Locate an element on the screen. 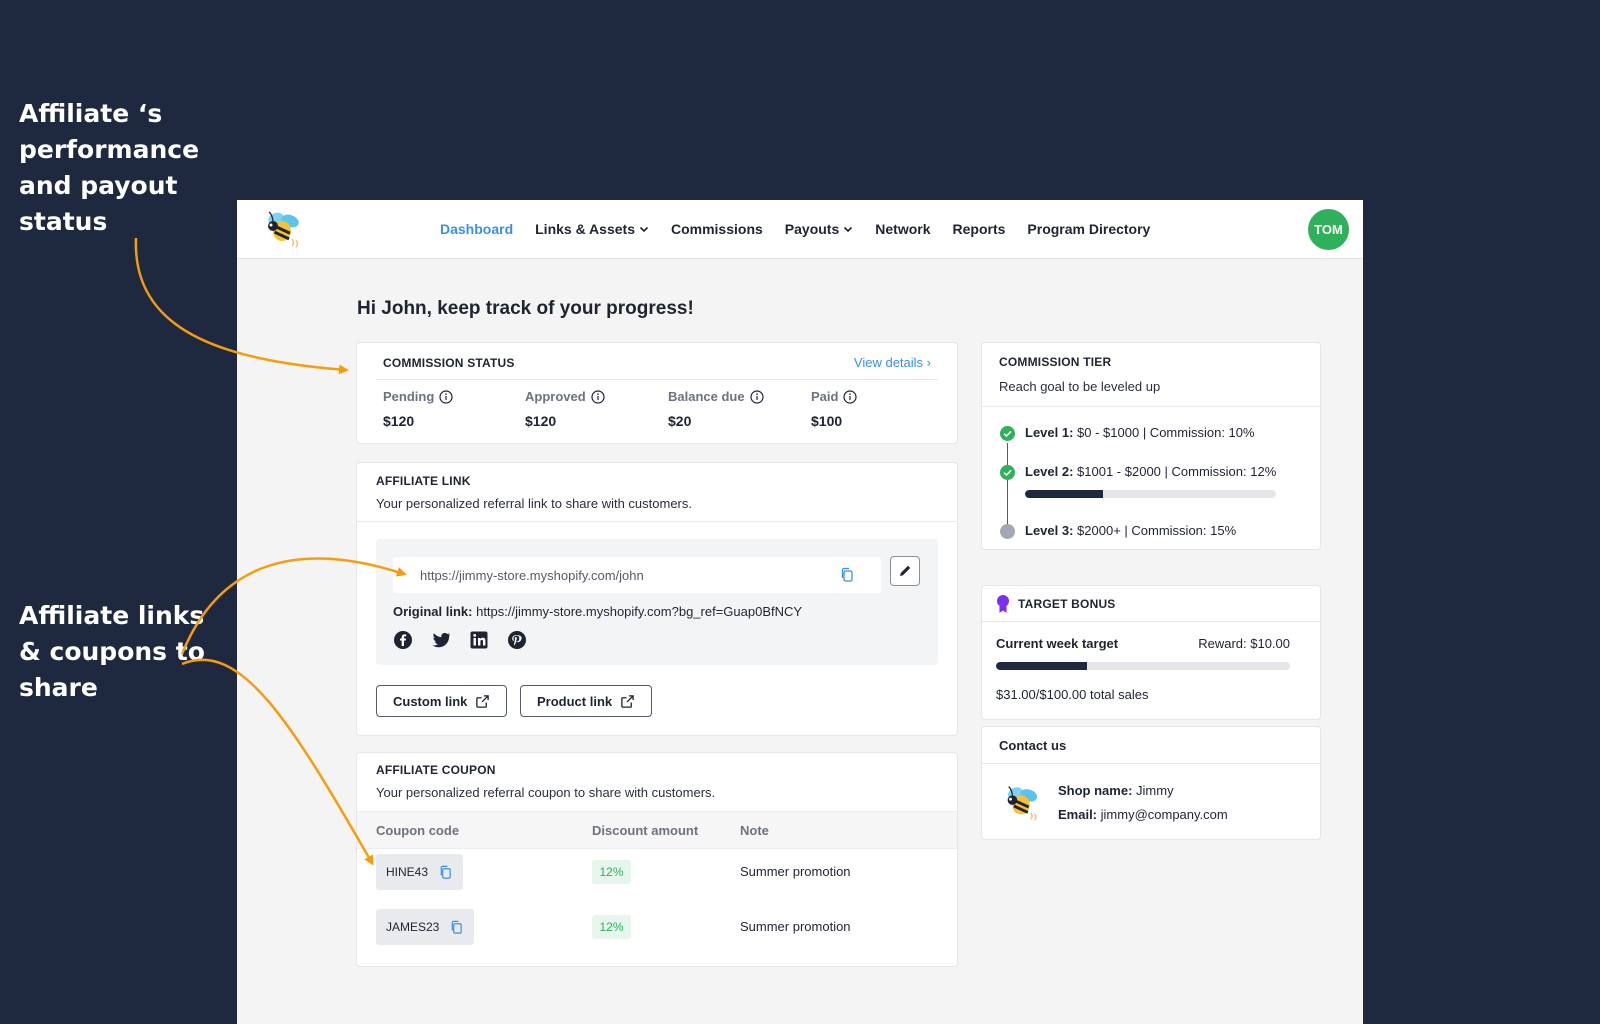 The width and height of the screenshot is (1600, 1024). target-bonus-title: TARGET BONUS is located at coordinates (1067, 604).